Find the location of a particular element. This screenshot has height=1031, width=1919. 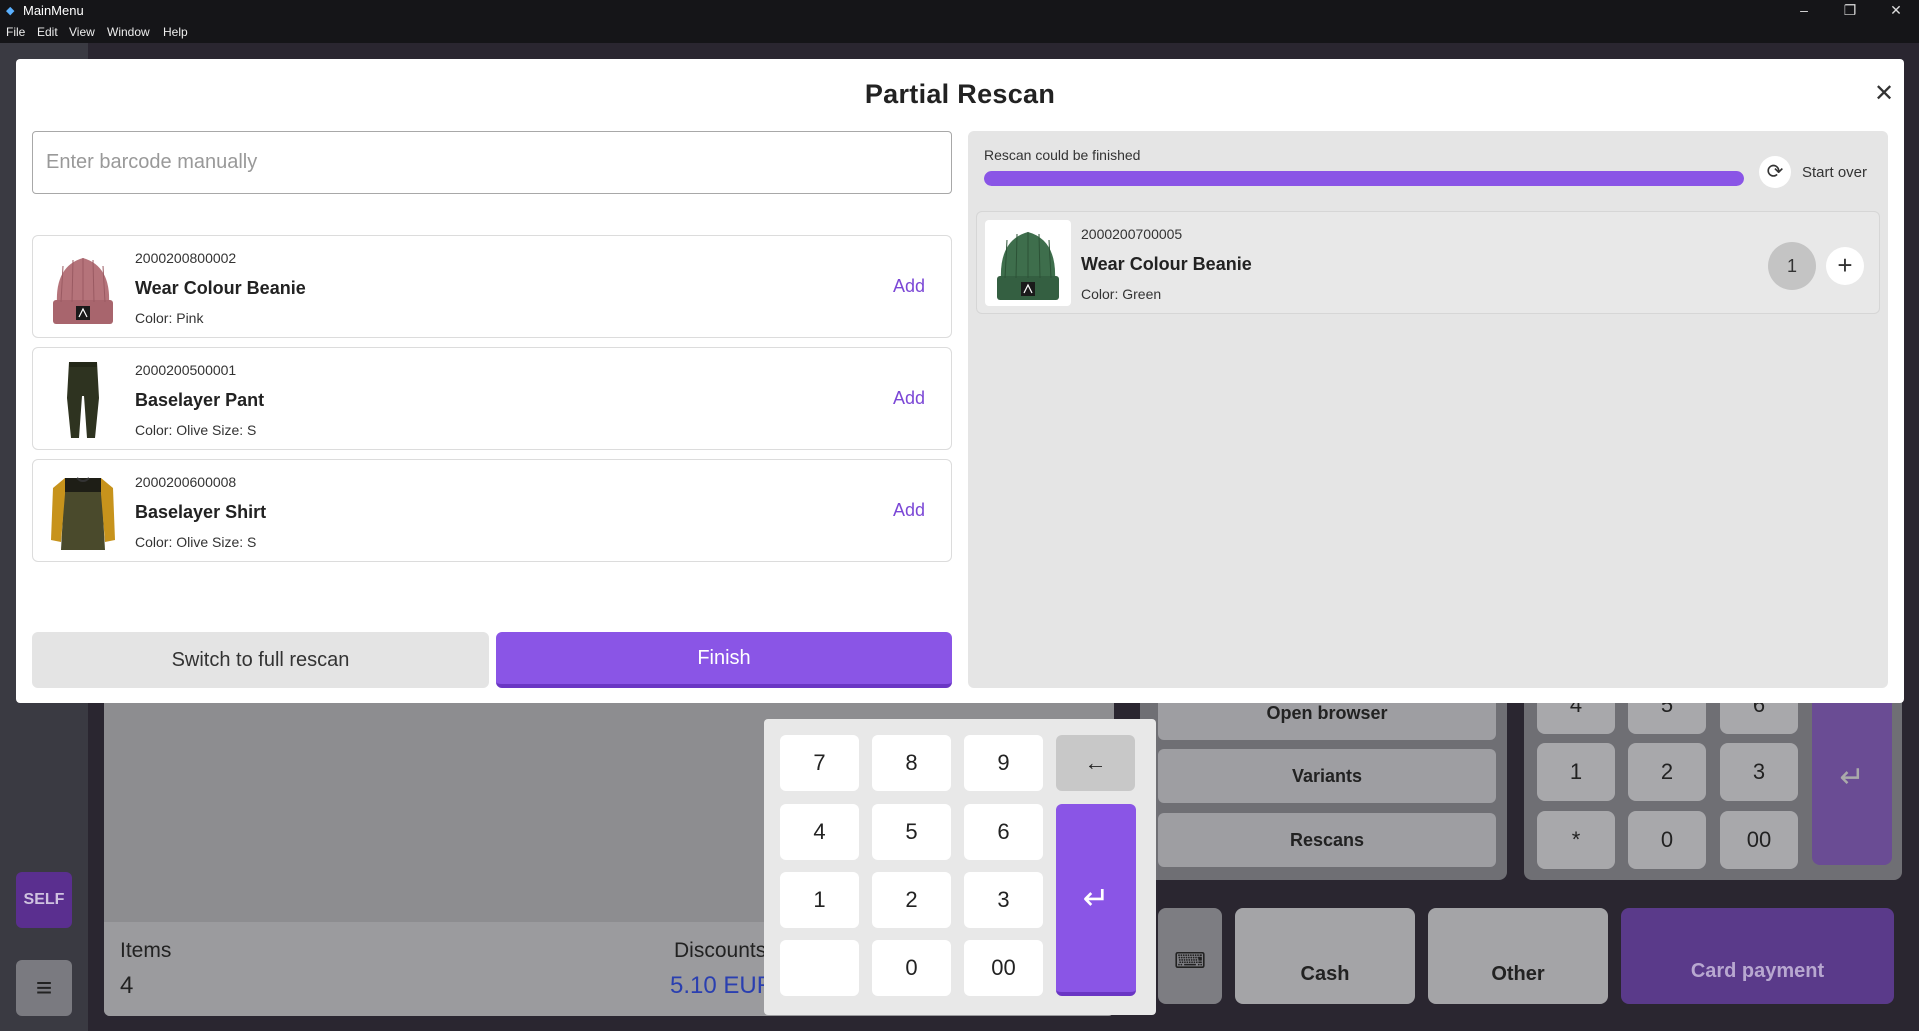

minimize-icon: – is located at coordinates (1804, 10).